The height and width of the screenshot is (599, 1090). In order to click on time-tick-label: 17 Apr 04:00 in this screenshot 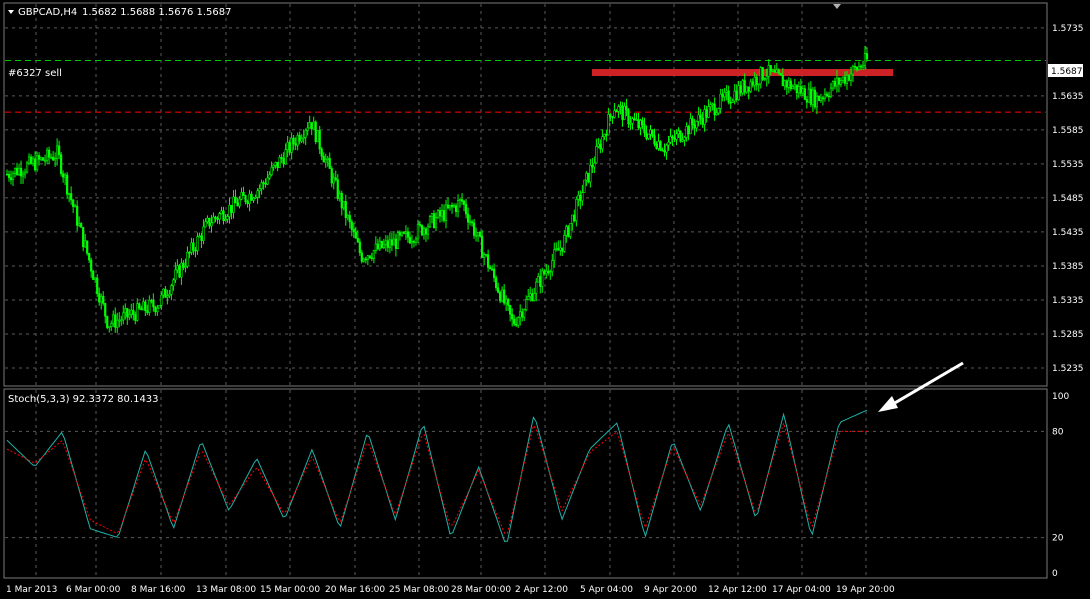, I will do `click(801, 590)`.